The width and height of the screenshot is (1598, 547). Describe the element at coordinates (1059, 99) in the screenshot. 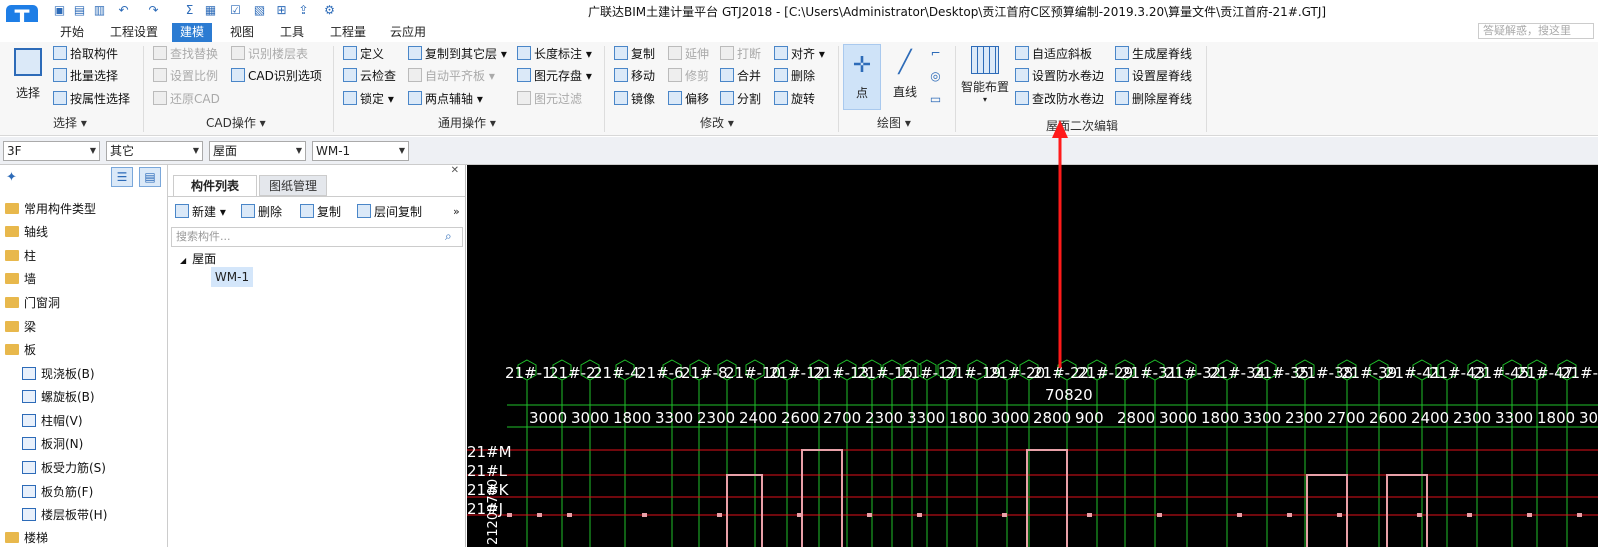

I see `edit-waterproof-edge-button: 查改防水卷边` at that location.